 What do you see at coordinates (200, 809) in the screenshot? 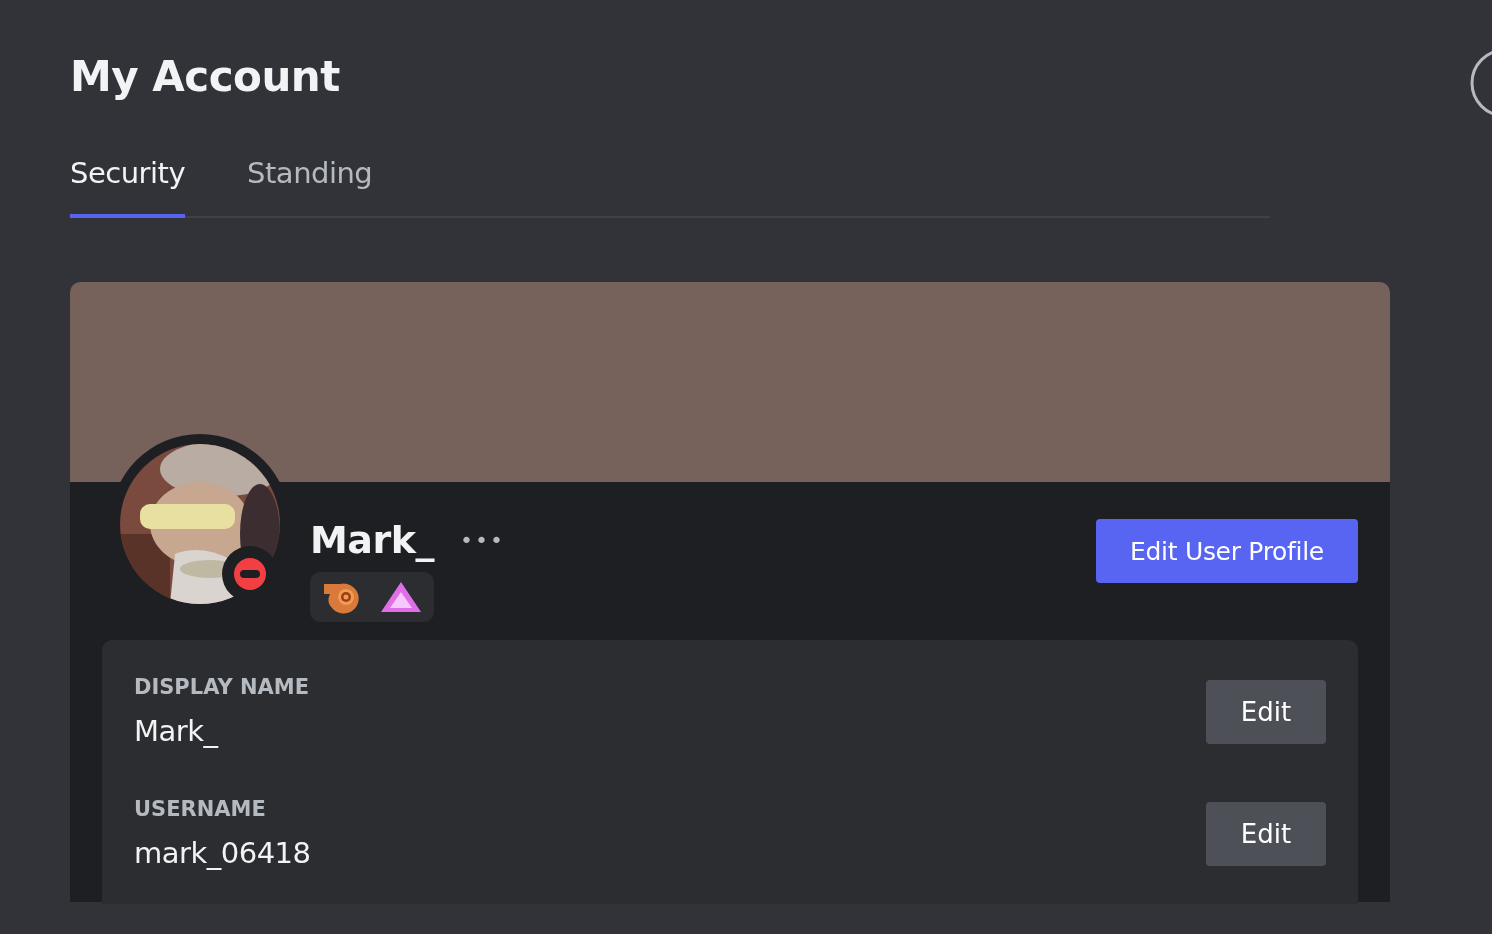
I see `field-label: USERNAME` at bounding box center [200, 809].